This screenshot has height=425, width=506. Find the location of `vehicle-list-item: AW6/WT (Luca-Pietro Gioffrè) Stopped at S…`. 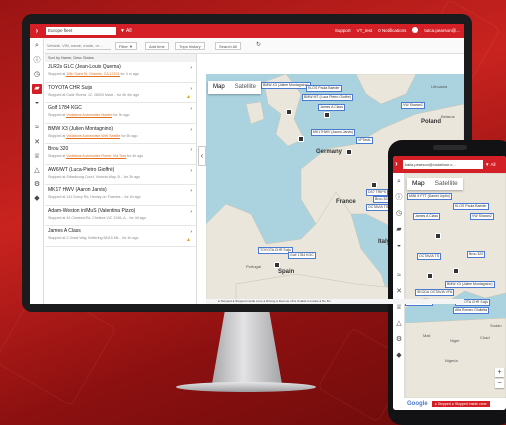

vehicle-list-item: AW6/WT (Luca-Pietro Gioffrè) Stopped at S… is located at coordinates (120, 175).